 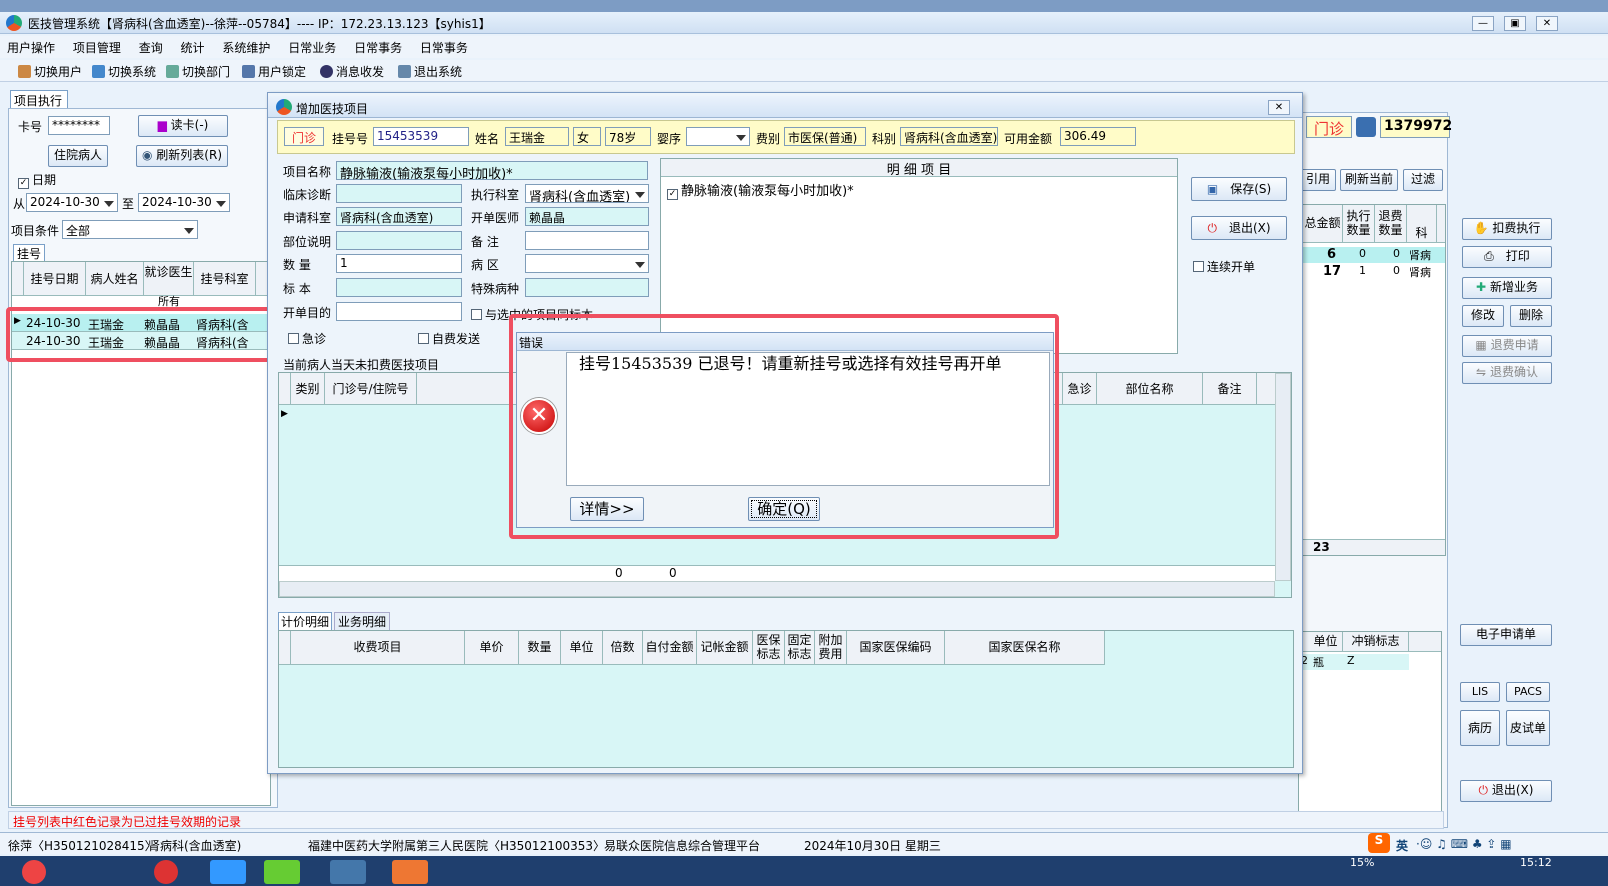 What do you see at coordinates (1483, 316) in the screenshot?
I see `edit-button: 修改` at bounding box center [1483, 316].